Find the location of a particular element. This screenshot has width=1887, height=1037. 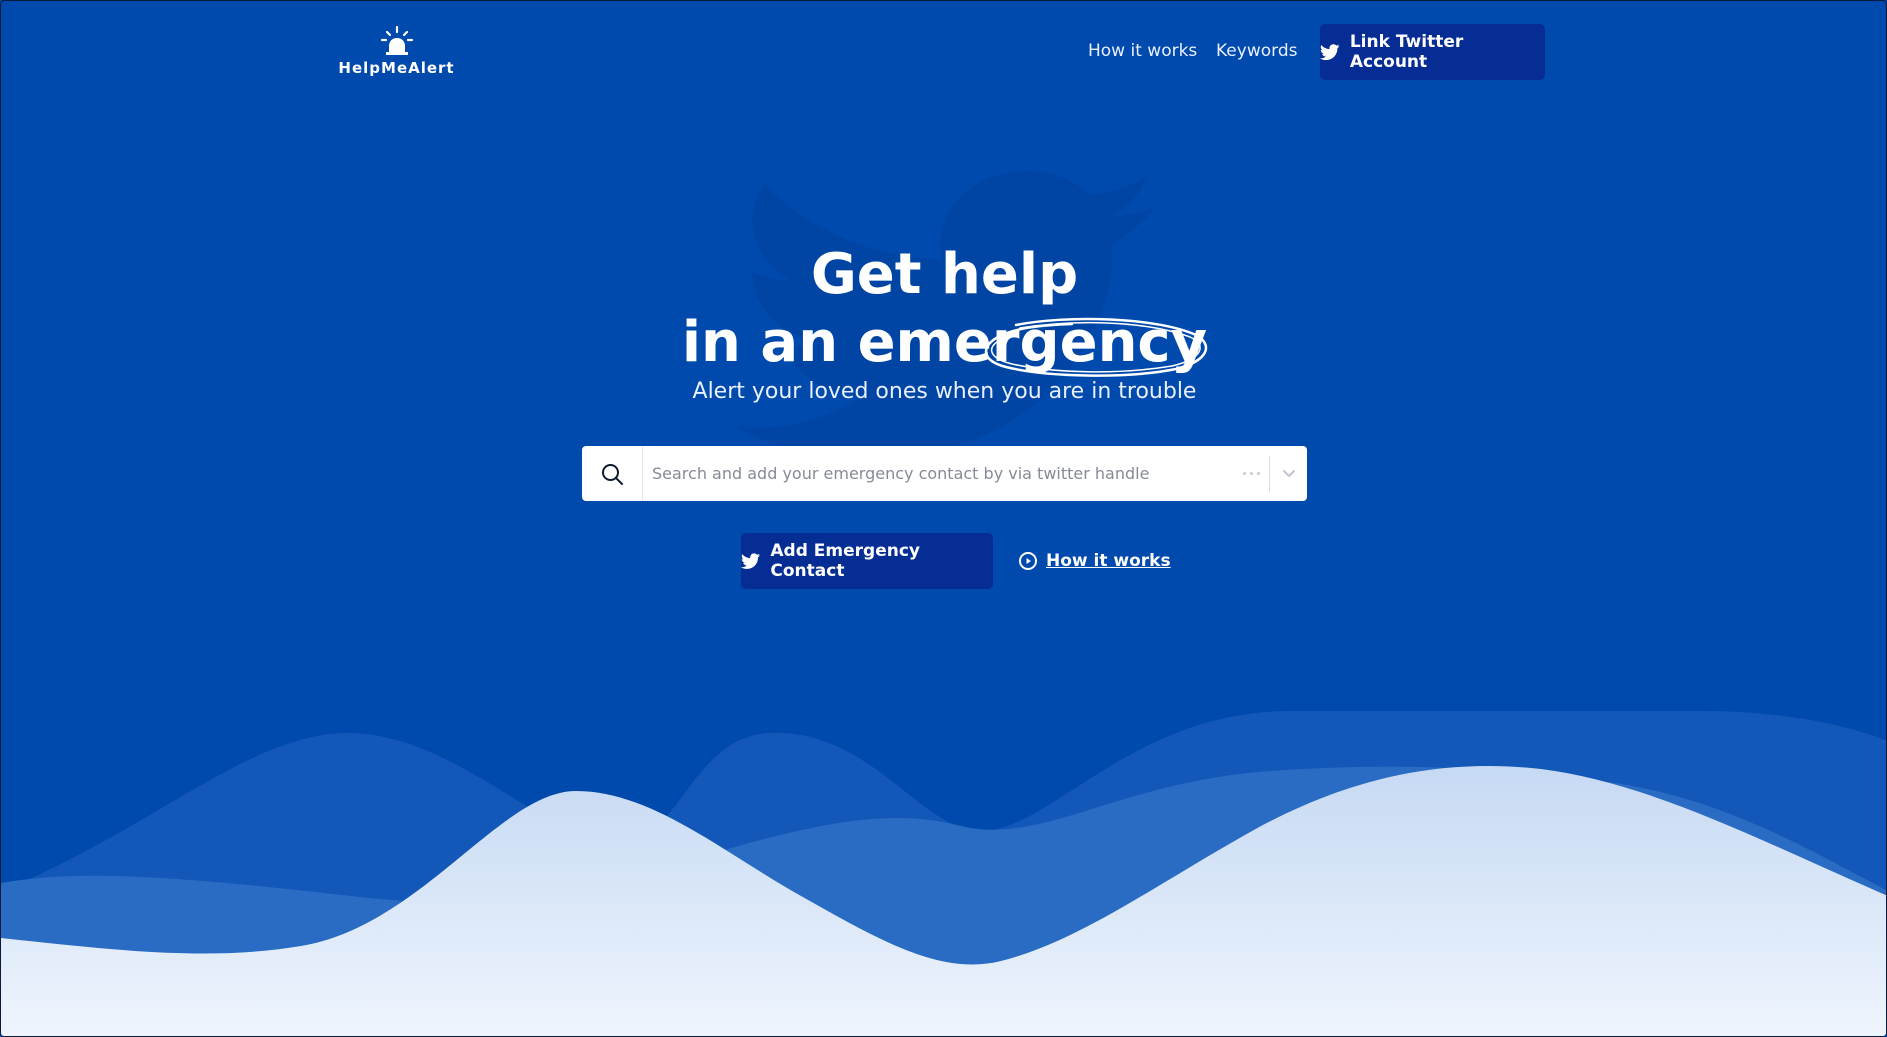

add-emergency-contact-button: Add Emergency Contact is located at coordinates (867, 561).